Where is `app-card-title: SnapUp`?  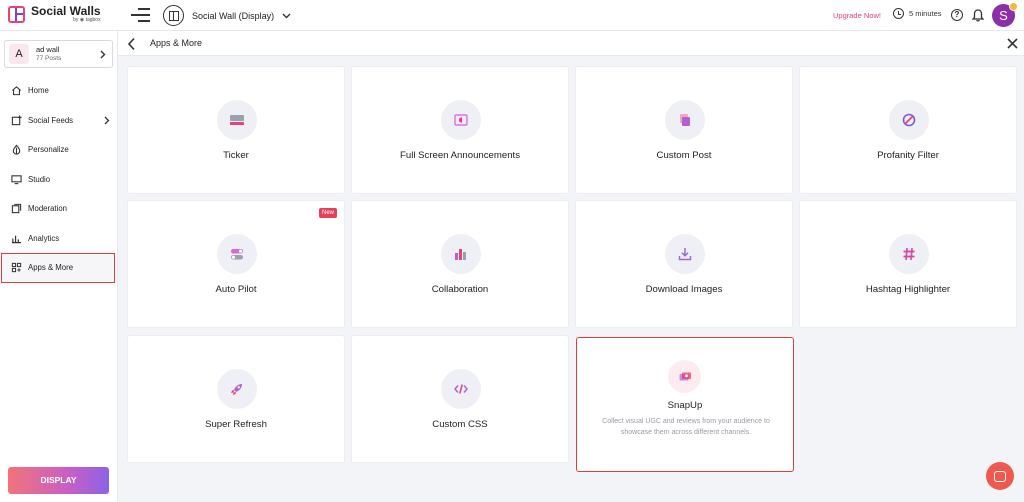
app-card-title: SnapUp is located at coordinates (685, 405).